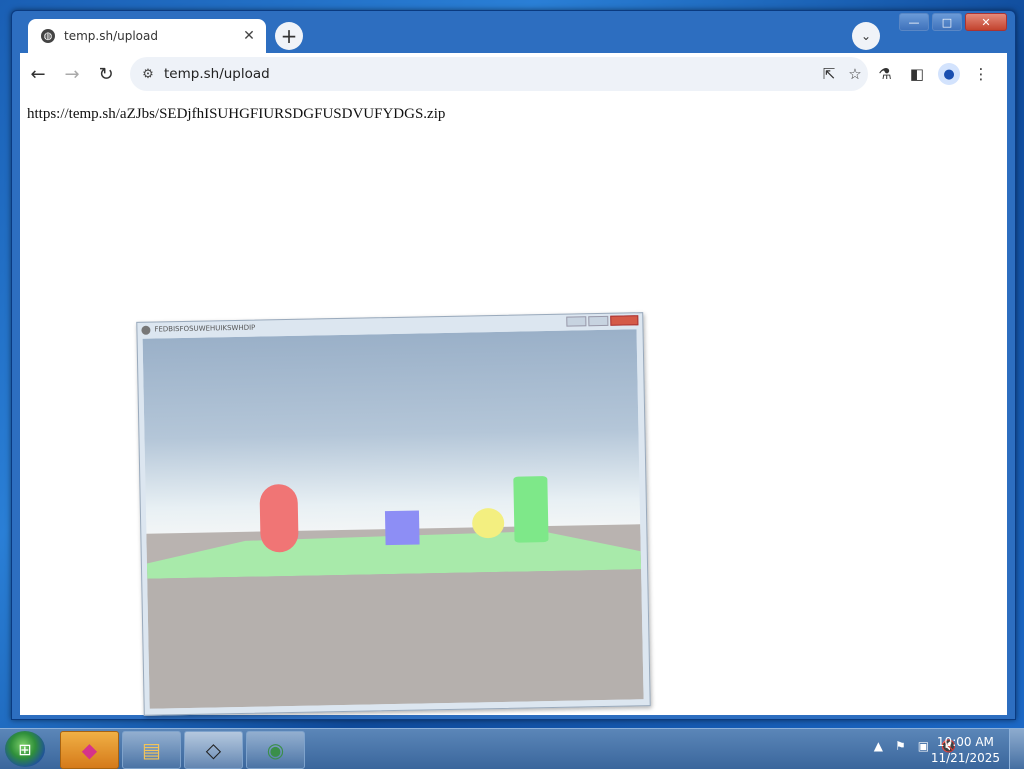 Image resolution: width=1024 pixels, height=769 pixels. Describe the element at coordinates (917, 74) in the screenshot. I see `side-panel-icon: ◧` at that location.